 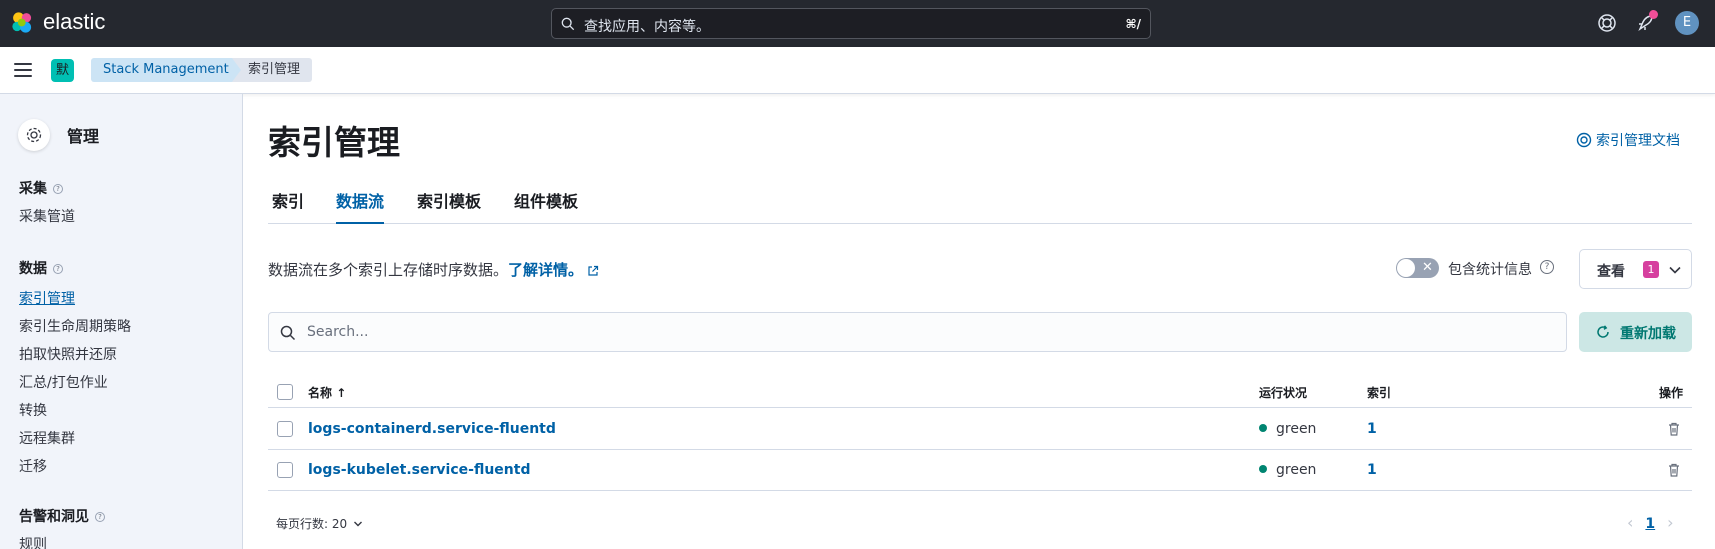 What do you see at coordinates (1651, 269) in the screenshot?
I see `filter-count-badge: 1` at bounding box center [1651, 269].